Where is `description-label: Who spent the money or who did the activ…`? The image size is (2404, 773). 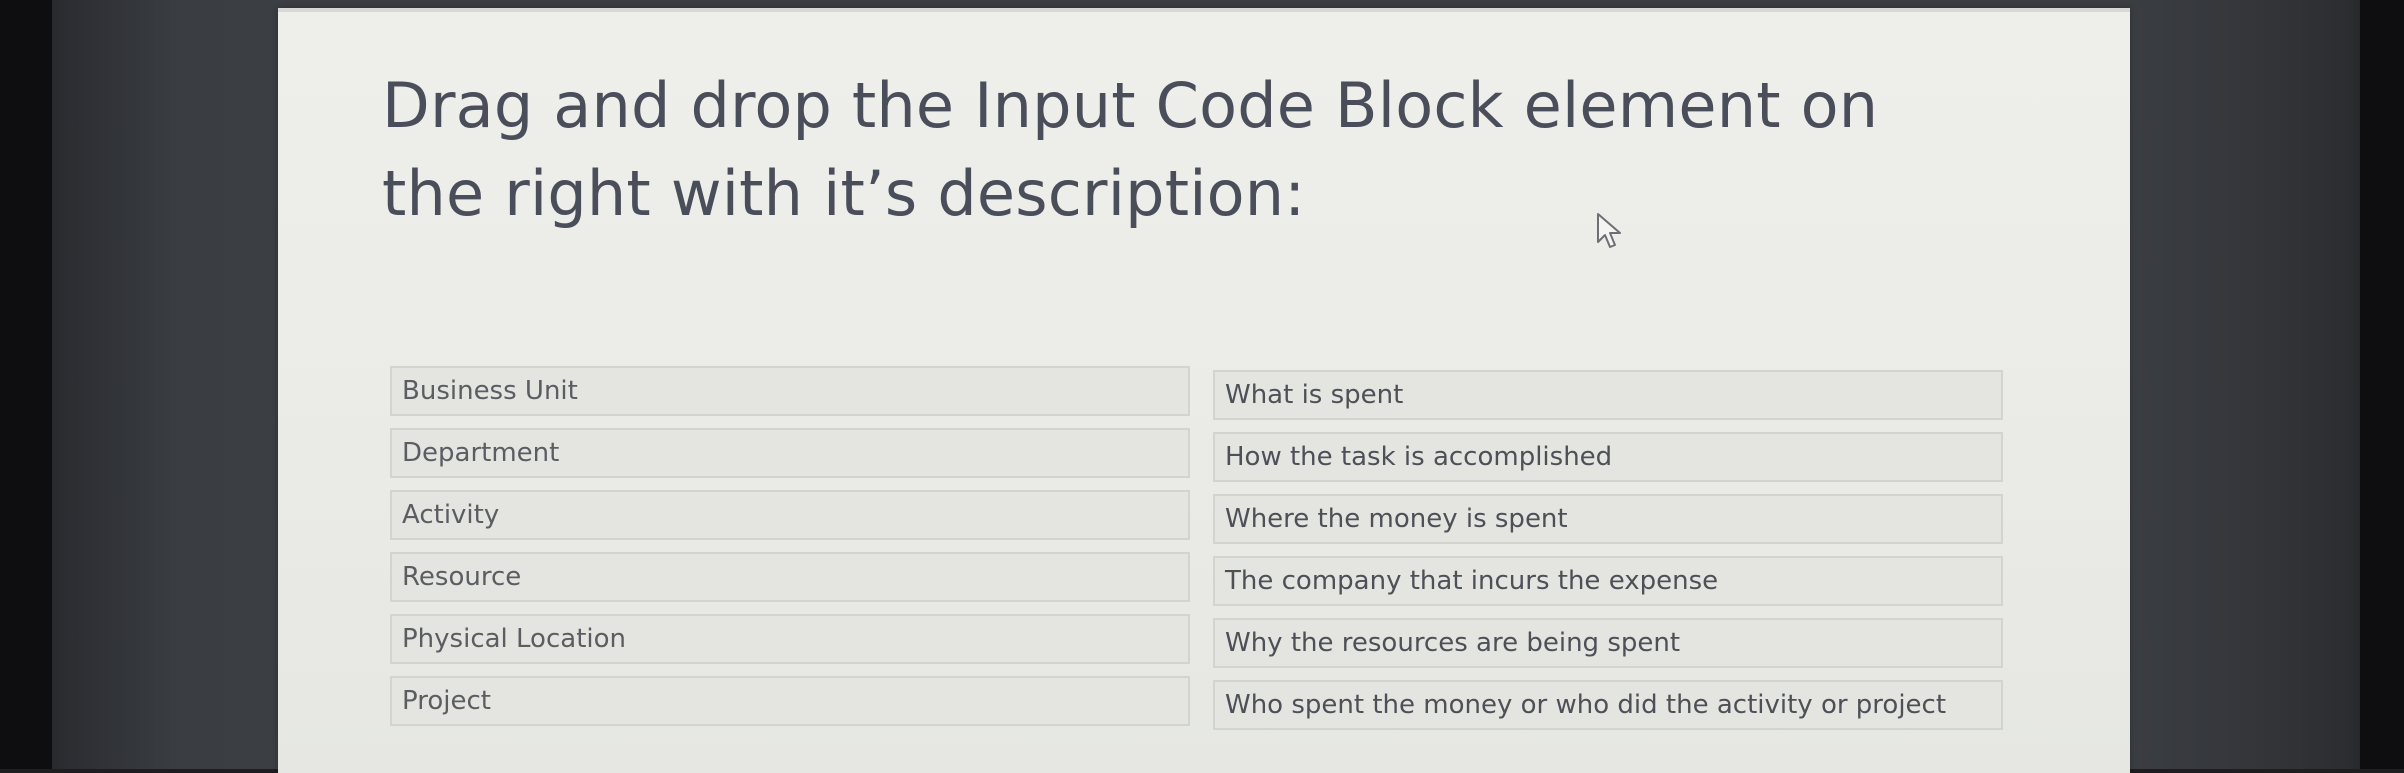 description-label: Who spent the money or who did the activ… is located at coordinates (1586, 705).